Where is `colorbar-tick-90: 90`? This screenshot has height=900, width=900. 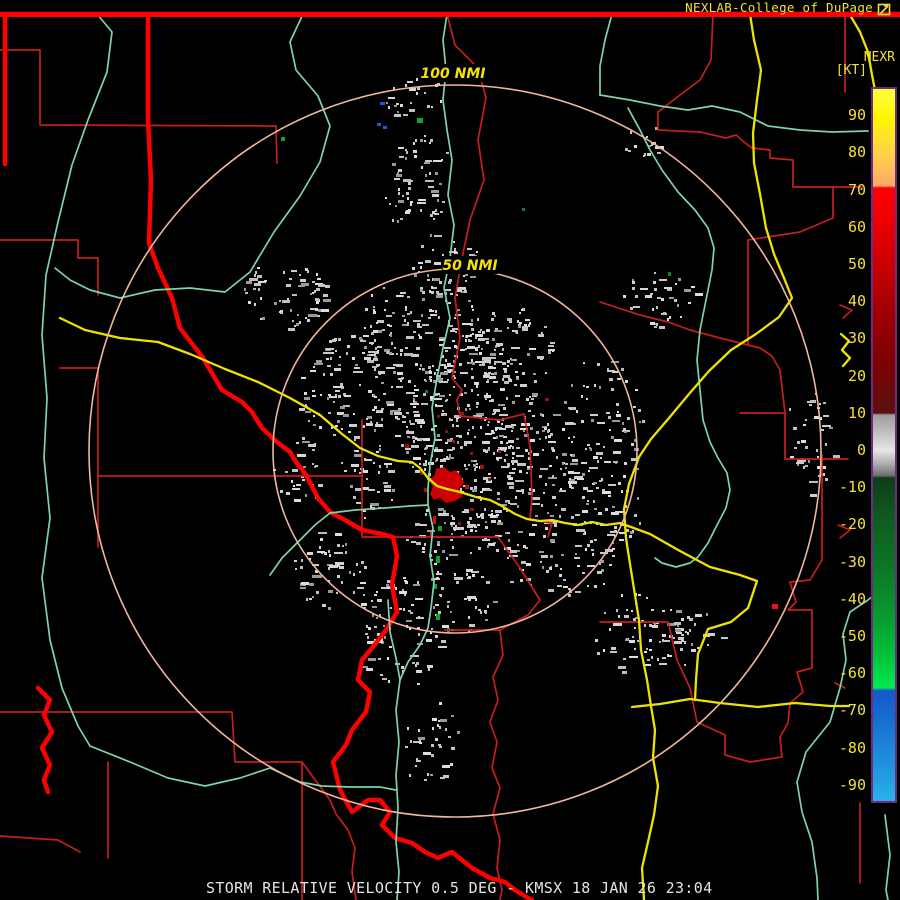 colorbar-tick-90: 90 is located at coordinates (856, 115).